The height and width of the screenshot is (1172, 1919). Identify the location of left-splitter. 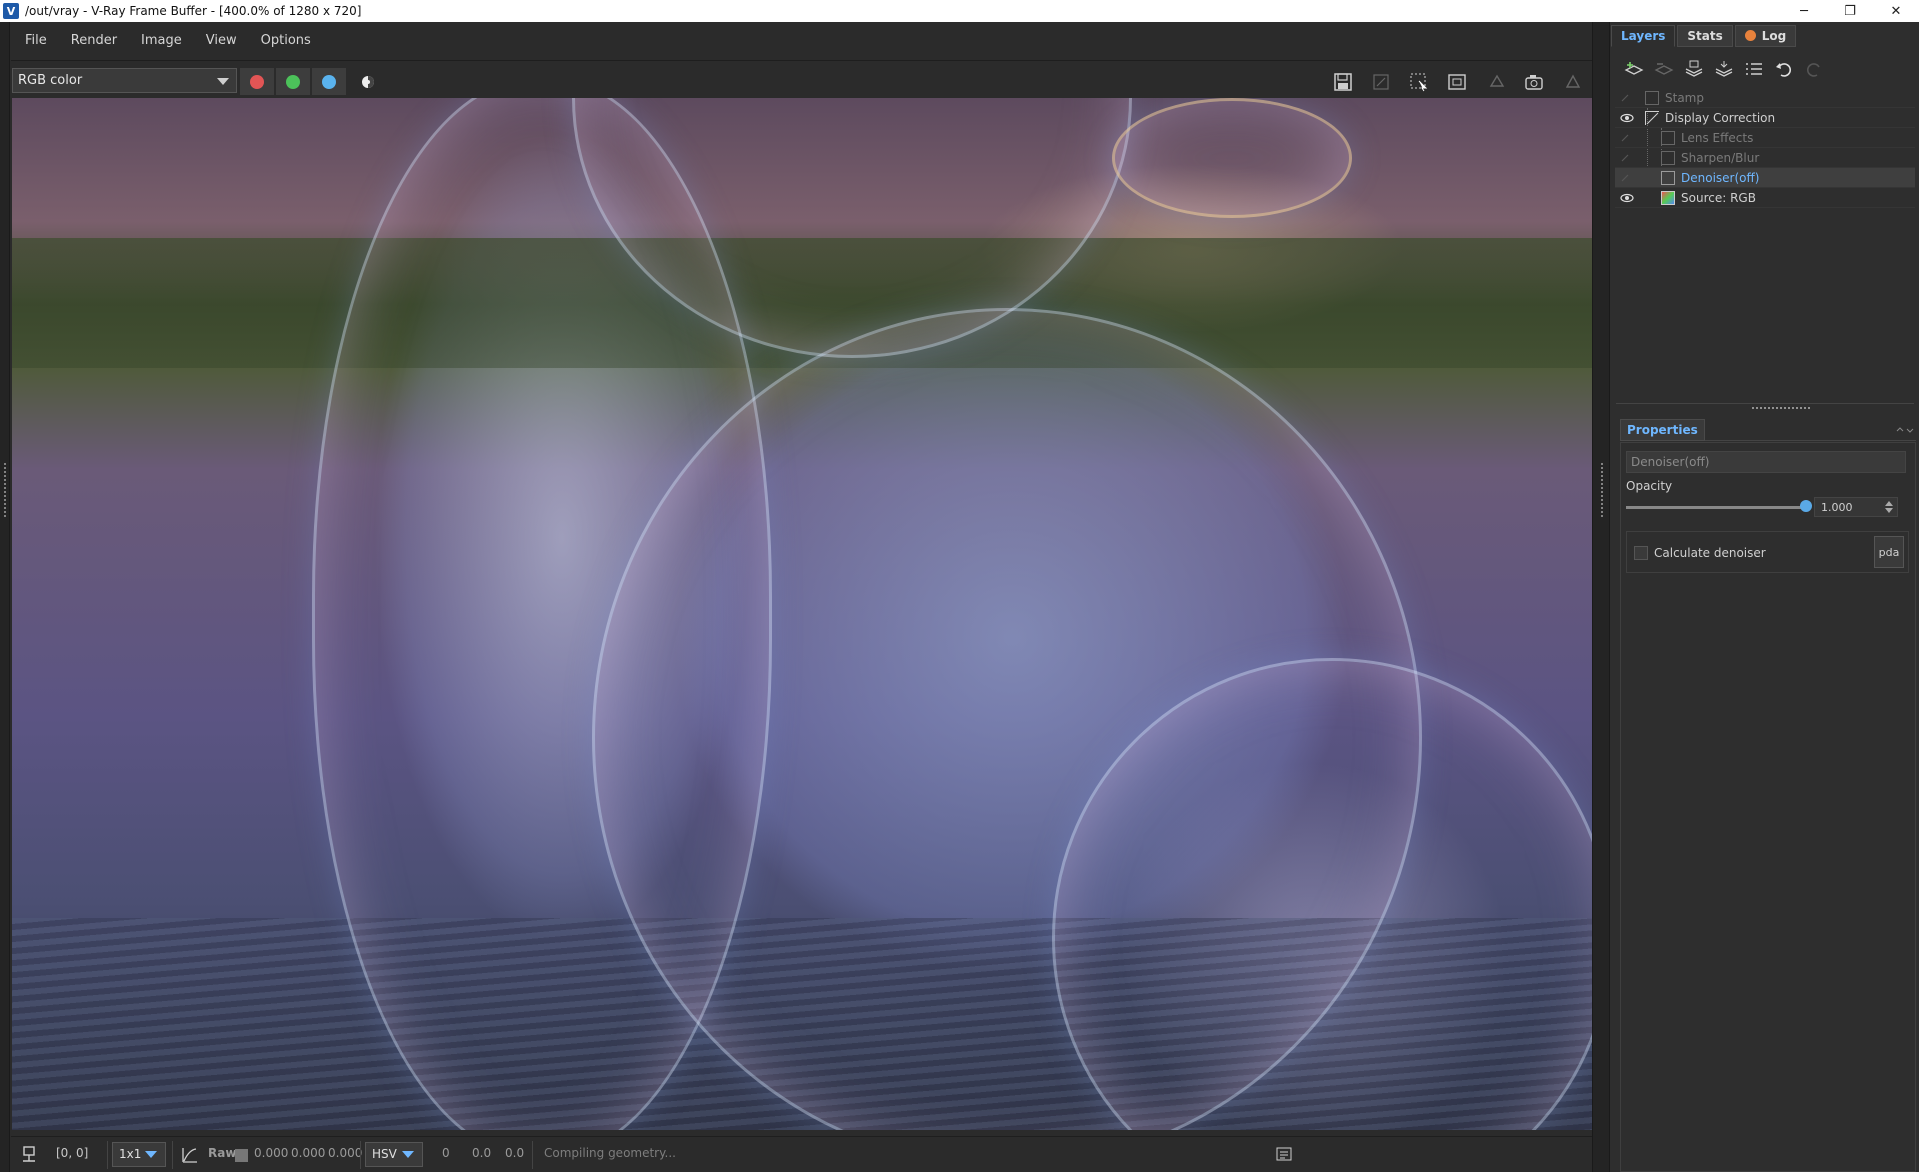
(5, 597).